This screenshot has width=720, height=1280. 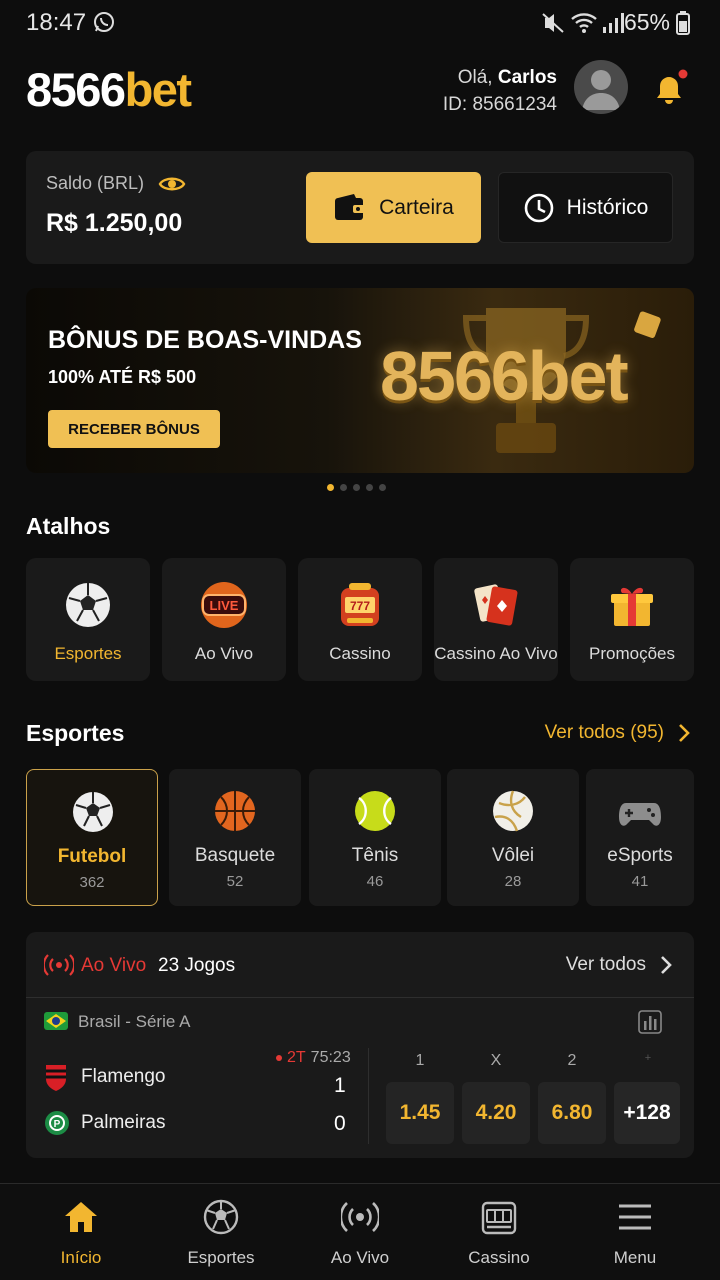 I want to click on eye-icon, so click(x=172, y=184).